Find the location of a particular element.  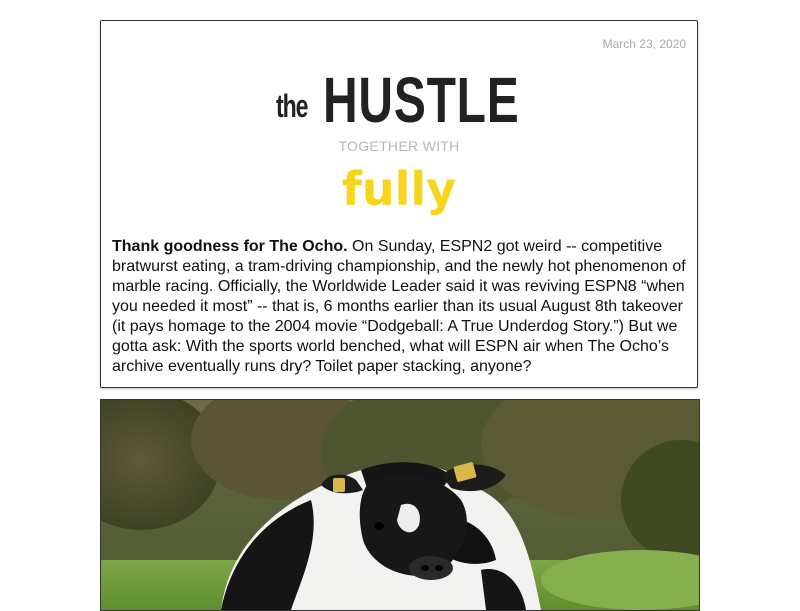

partner-logo-fully: fully is located at coordinates (399, 189).